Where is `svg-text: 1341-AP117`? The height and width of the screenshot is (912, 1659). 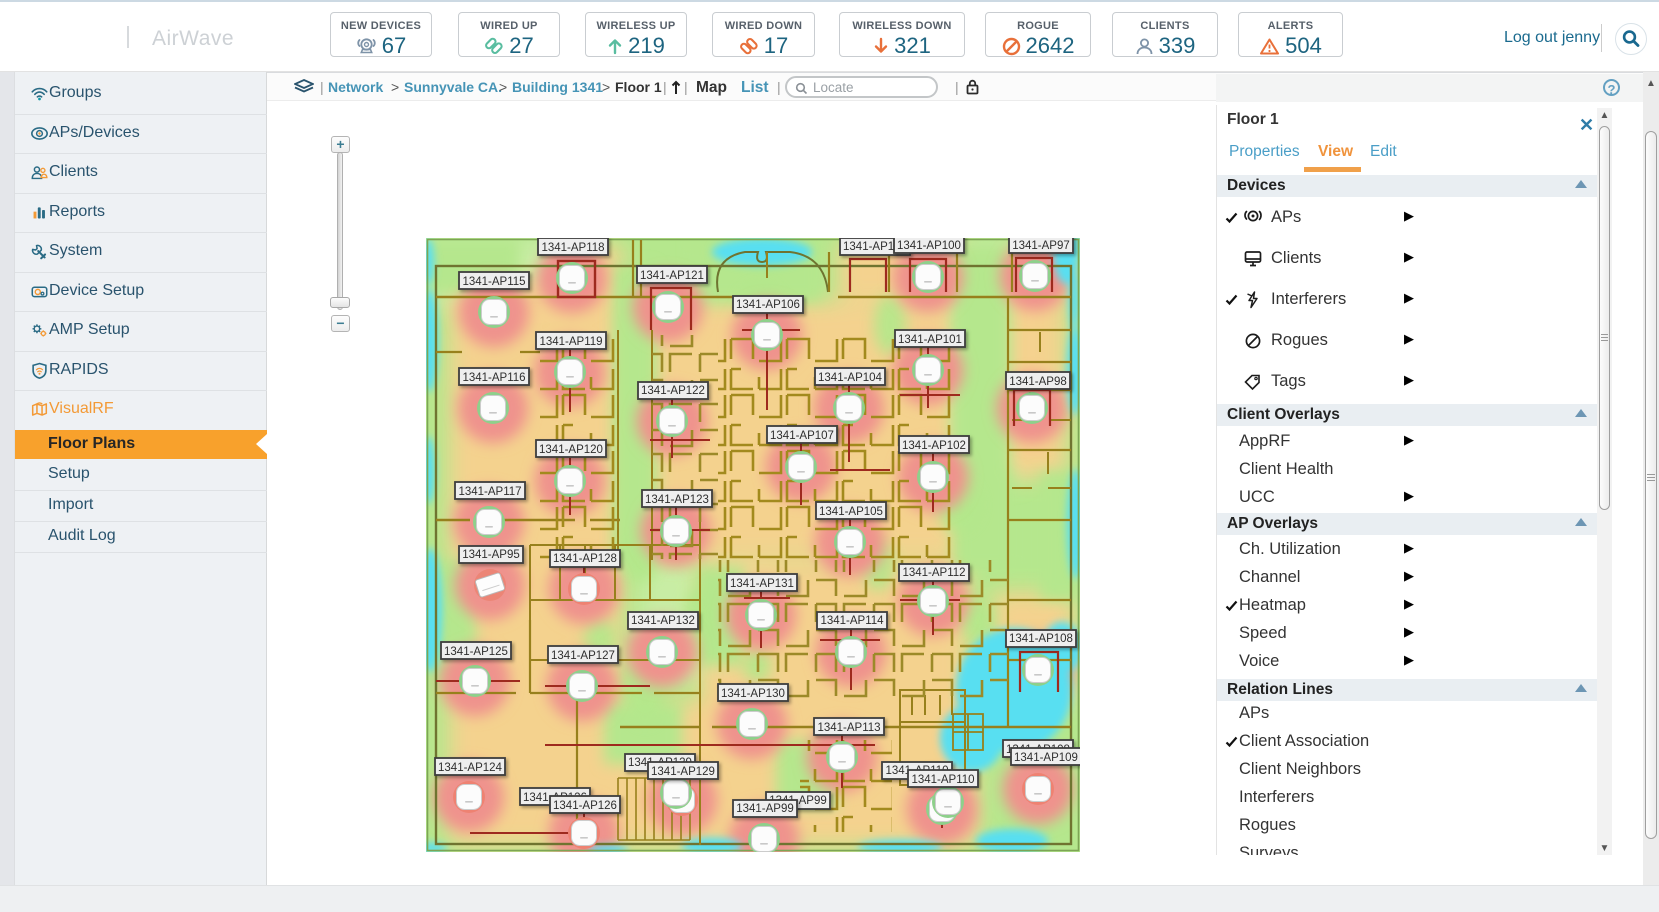 svg-text: 1341-AP117 is located at coordinates (489, 492).